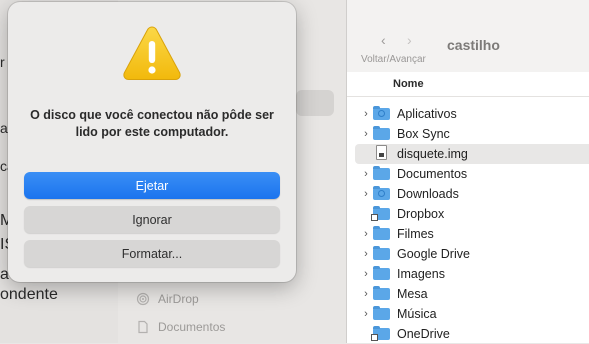 Image resolution: width=589 pixels, height=344 pixels. Describe the element at coordinates (428, 194) in the screenshot. I see `file-name: Downloads` at that location.